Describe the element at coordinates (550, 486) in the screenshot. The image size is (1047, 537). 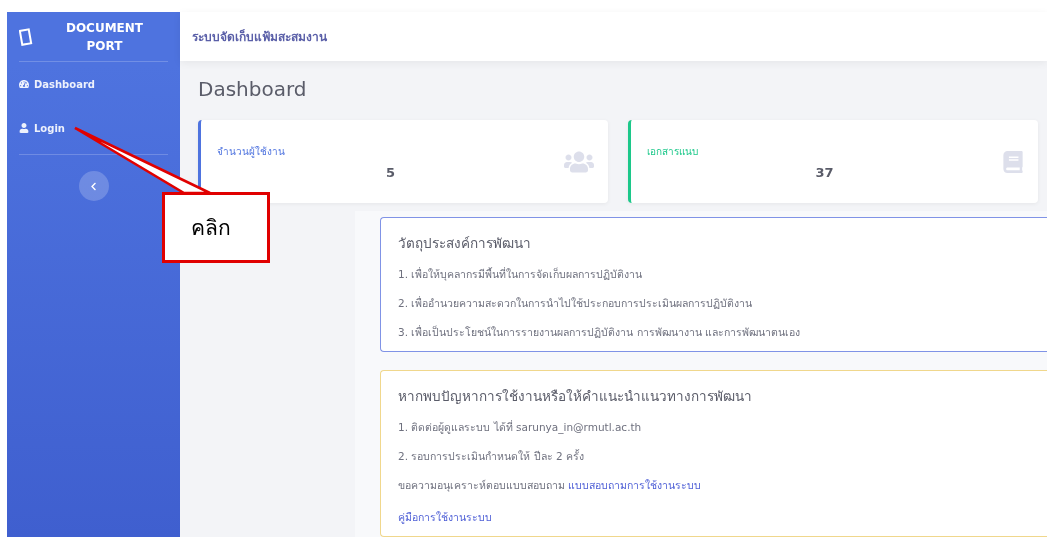
I see `panel-text: ขอความอนุเคราะห์ตอบแบบสอบถาม แบบสอบถามการใช้งานระบบ` at that location.